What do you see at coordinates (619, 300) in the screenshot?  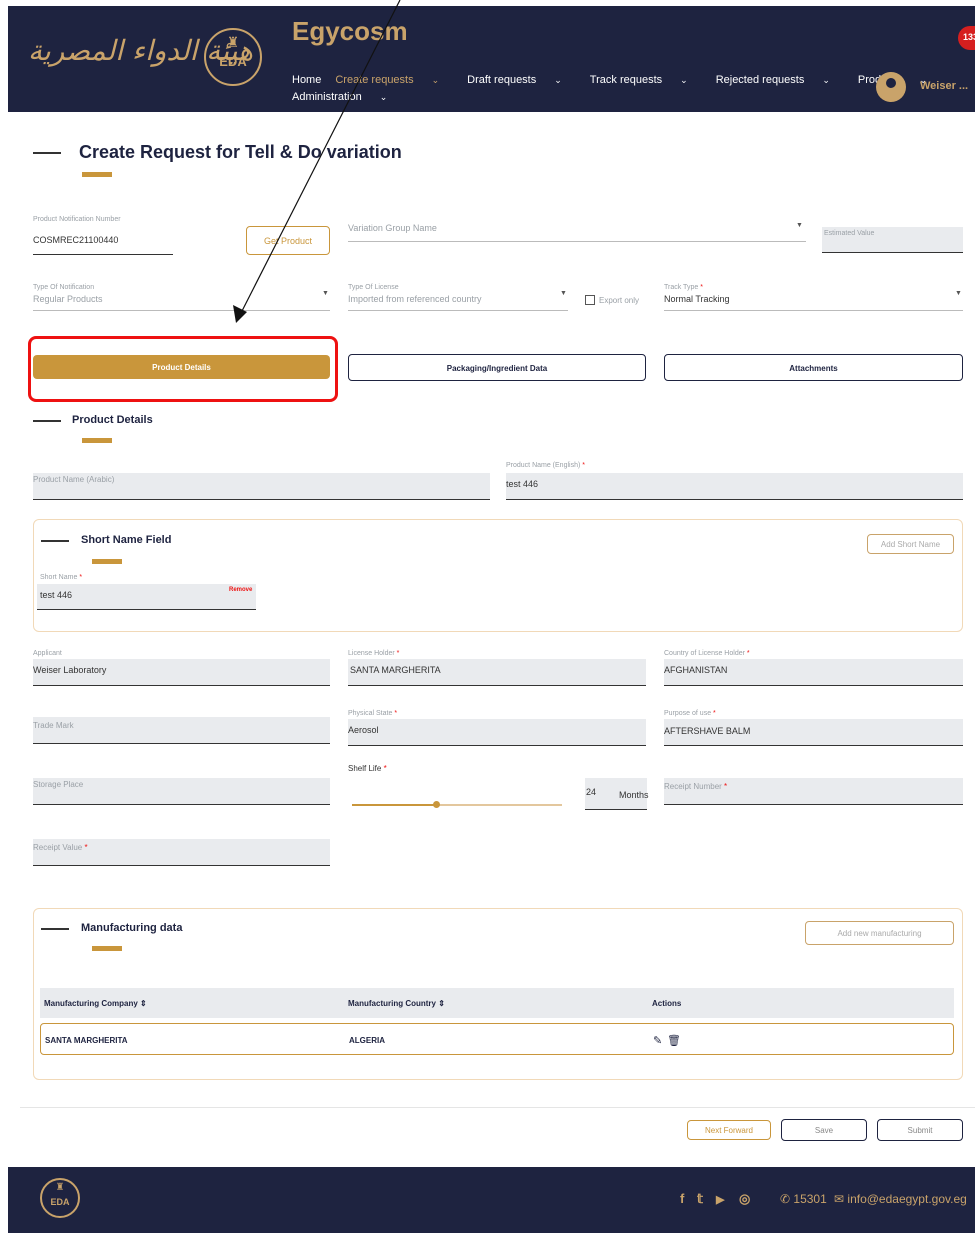 I see `export-only-label: Export only` at bounding box center [619, 300].